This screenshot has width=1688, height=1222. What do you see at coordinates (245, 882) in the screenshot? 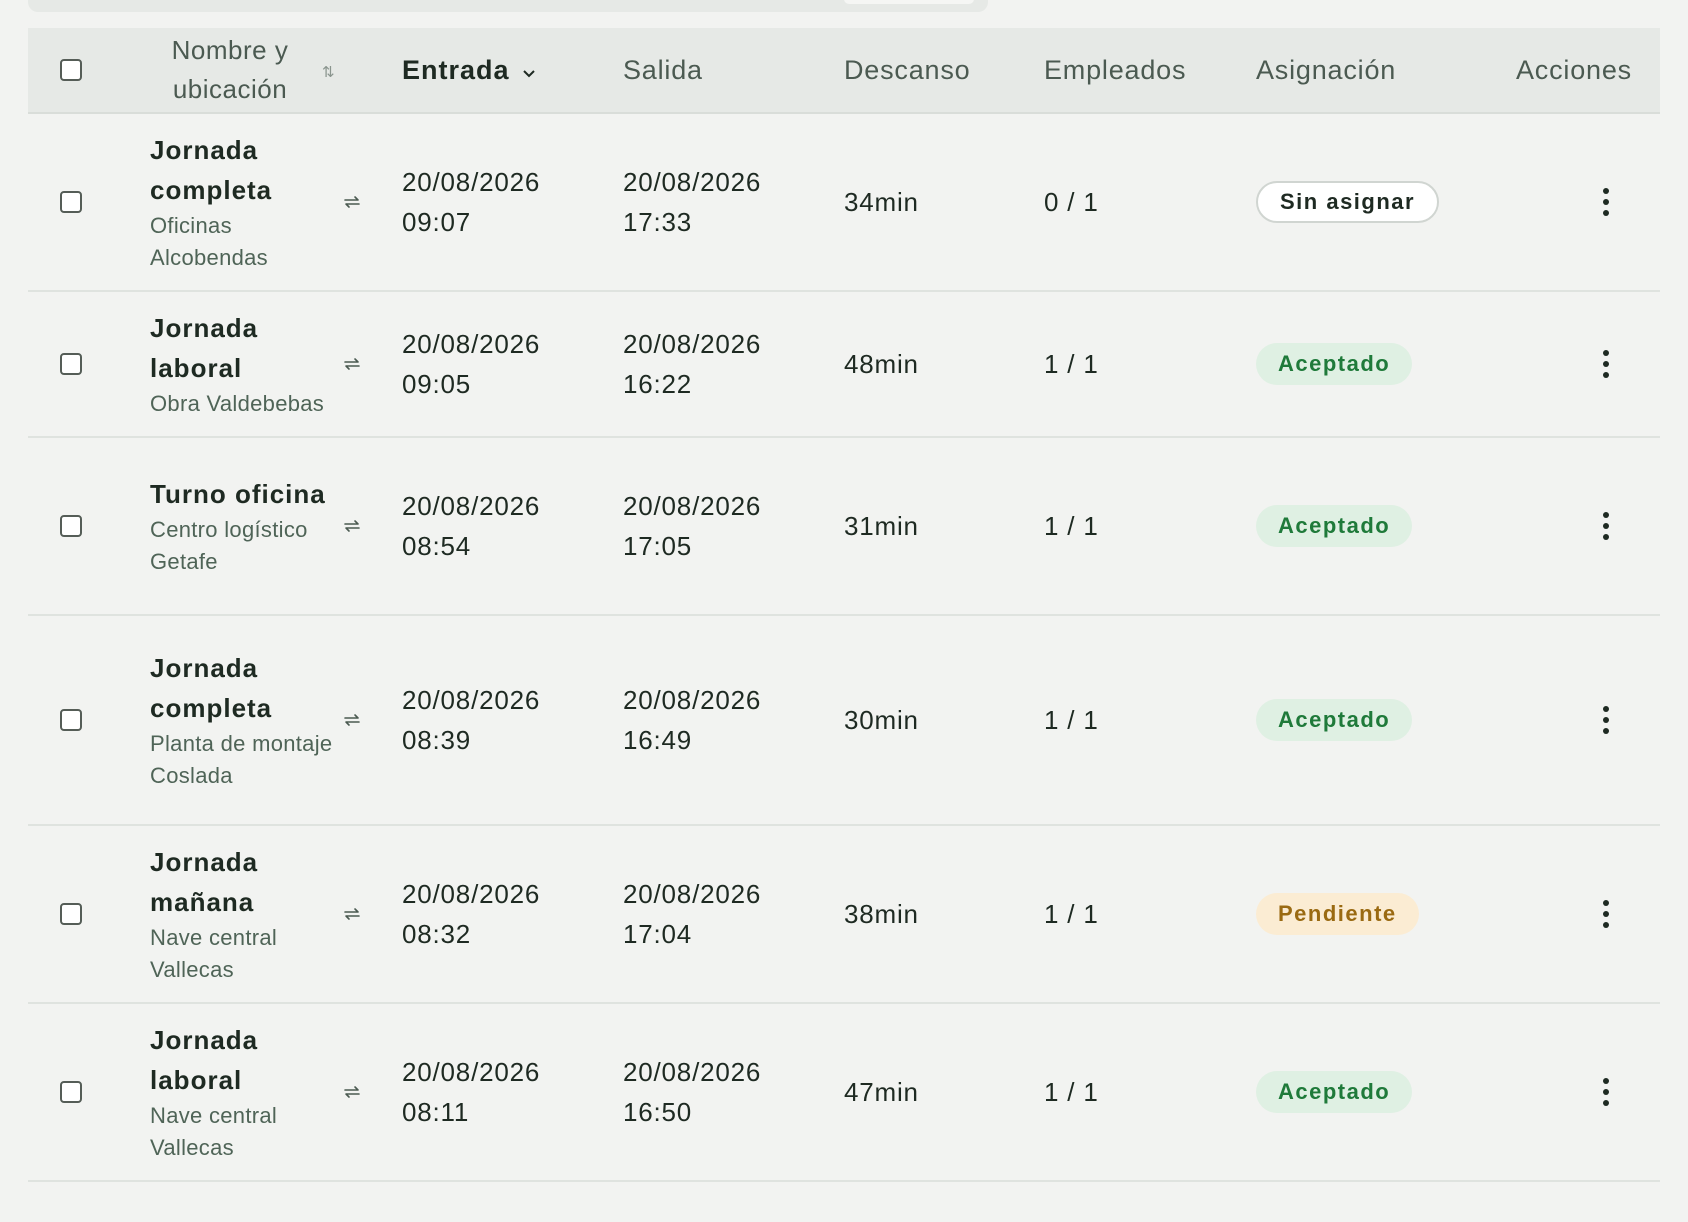
I see `shift-name: Jornada mañana` at bounding box center [245, 882].